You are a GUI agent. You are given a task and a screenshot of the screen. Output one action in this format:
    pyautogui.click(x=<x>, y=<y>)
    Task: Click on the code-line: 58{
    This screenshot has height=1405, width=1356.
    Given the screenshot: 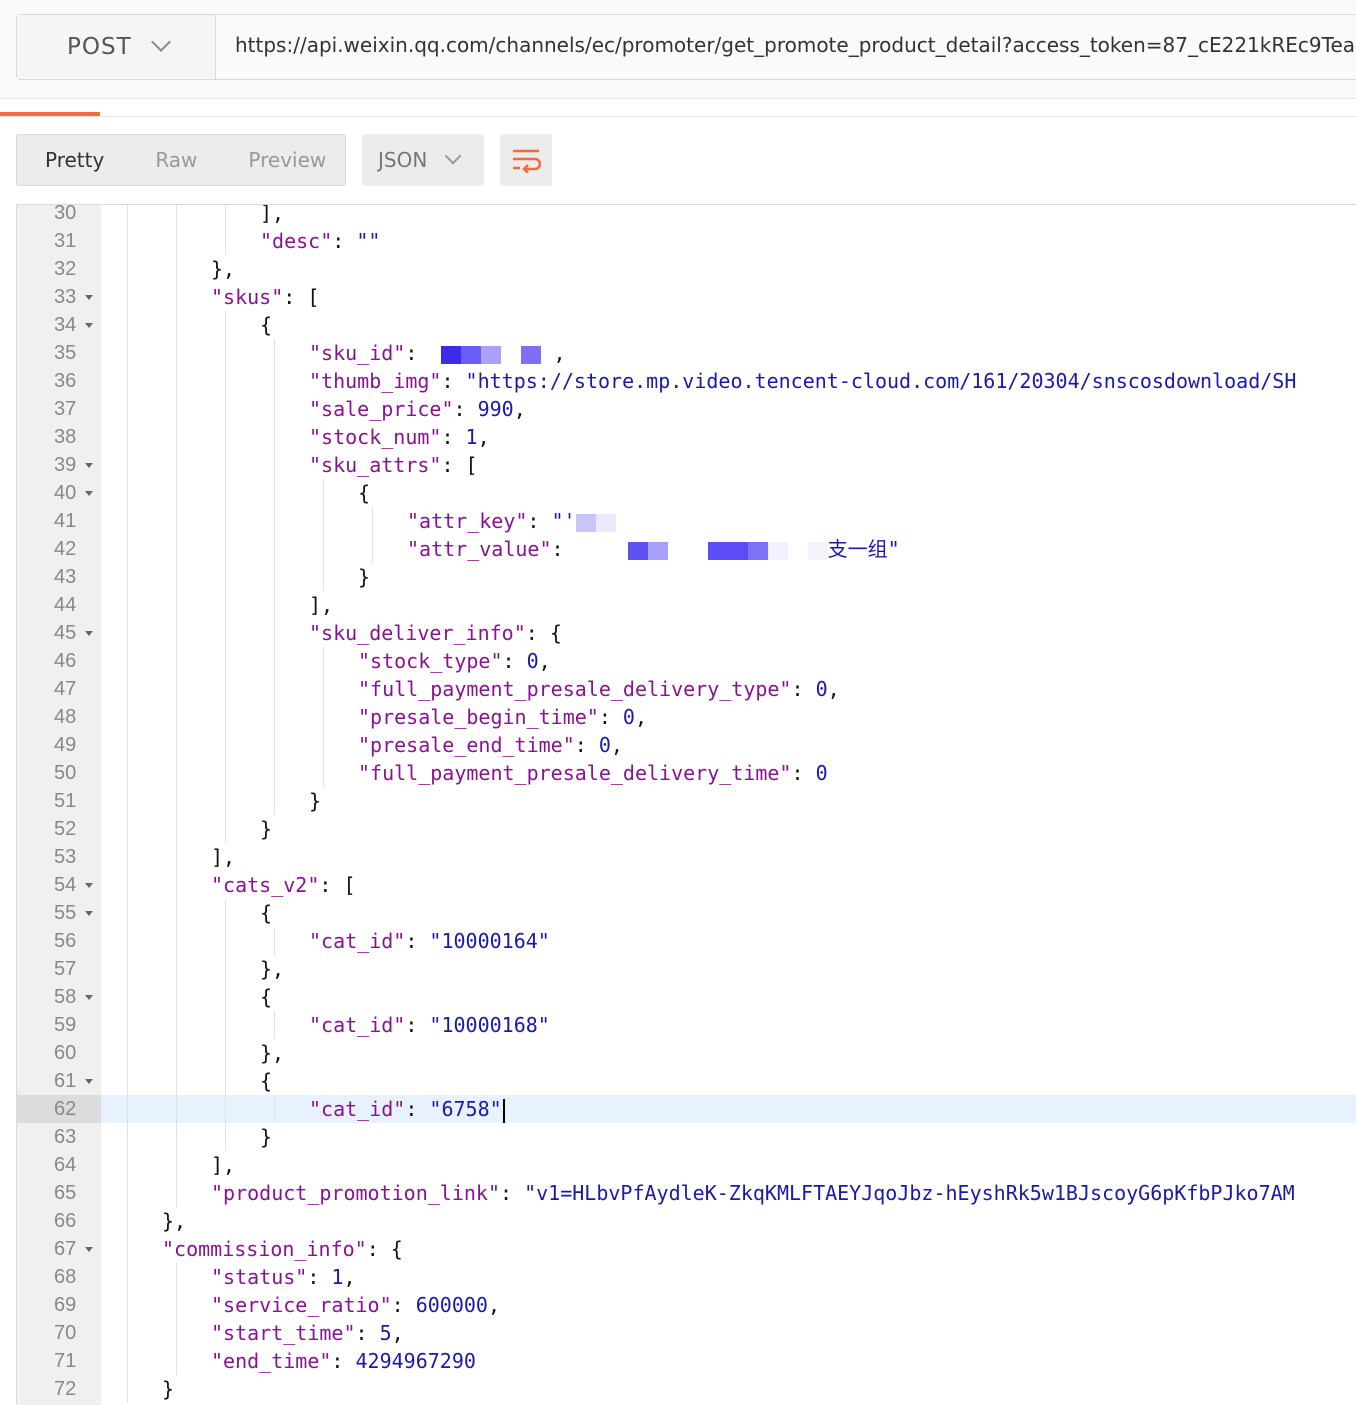 What is the action you would take?
    pyautogui.click(x=686, y=997)
    